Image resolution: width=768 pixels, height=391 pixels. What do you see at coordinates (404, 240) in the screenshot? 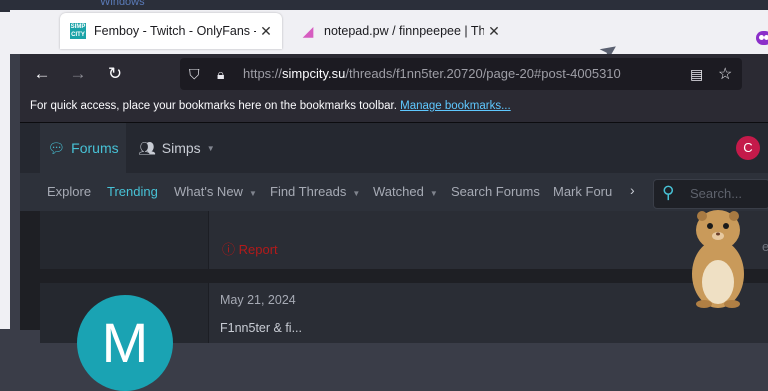
I see `post-previous: ⓘ Report e` at bounding box center [404, 240].